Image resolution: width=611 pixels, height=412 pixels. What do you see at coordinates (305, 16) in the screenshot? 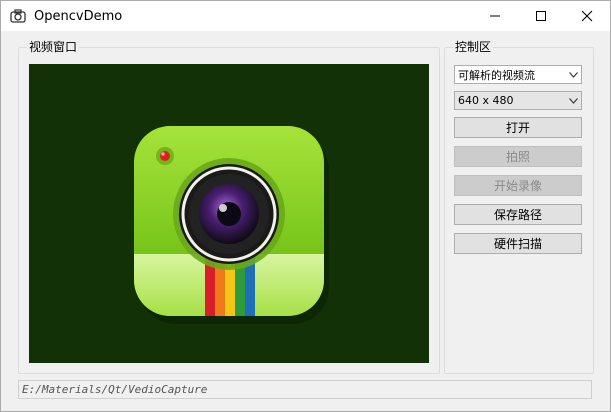
I see `title-bar: OpencvDemo` at bounding box center [305, 16].